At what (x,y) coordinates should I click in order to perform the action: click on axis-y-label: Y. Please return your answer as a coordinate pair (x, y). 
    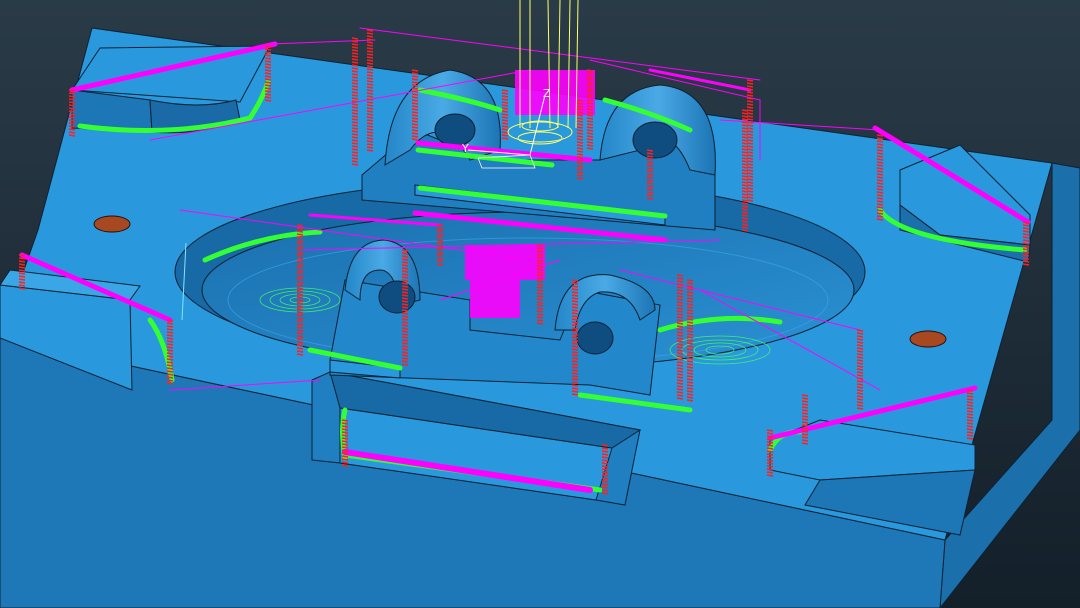
    Looking at the image, I should click on (465, 148).